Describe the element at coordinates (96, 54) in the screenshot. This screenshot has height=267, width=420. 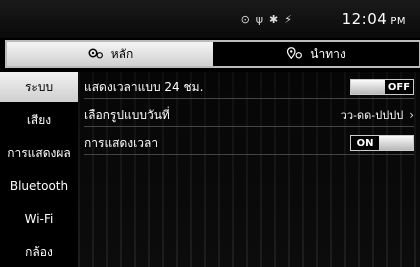
I see `gear-icon` at that location.